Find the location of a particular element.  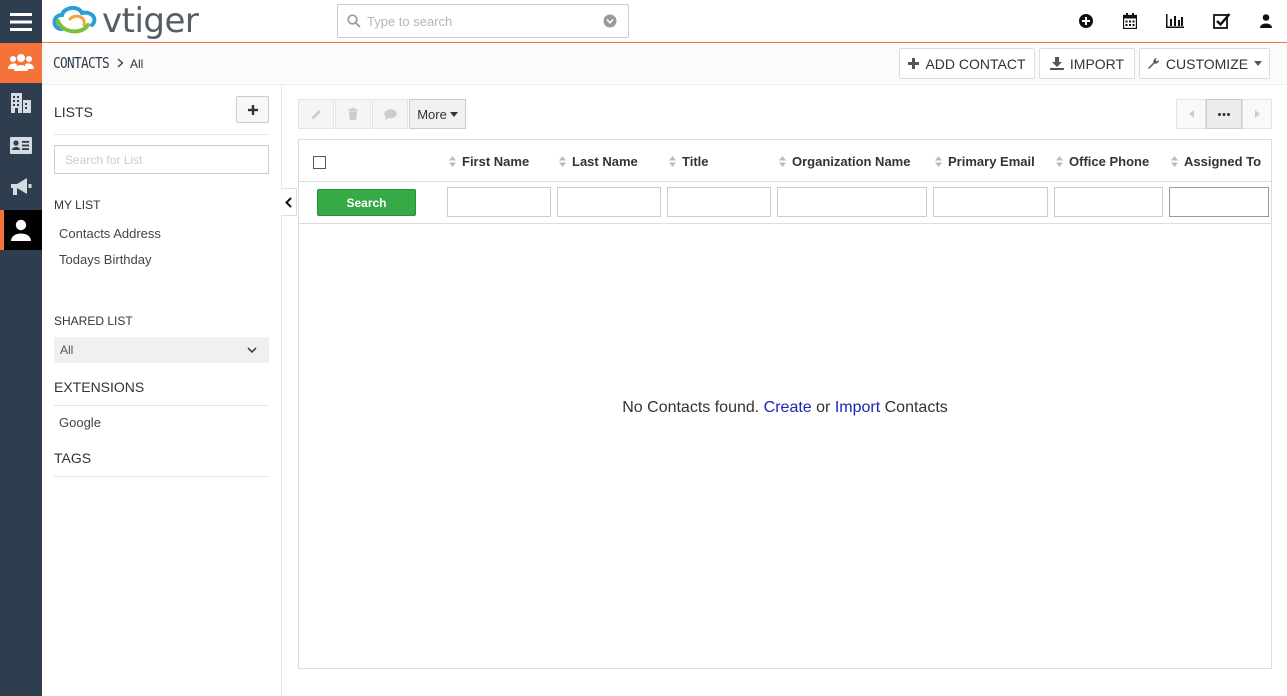

import-link: Import is located at coordinates (857, 407).